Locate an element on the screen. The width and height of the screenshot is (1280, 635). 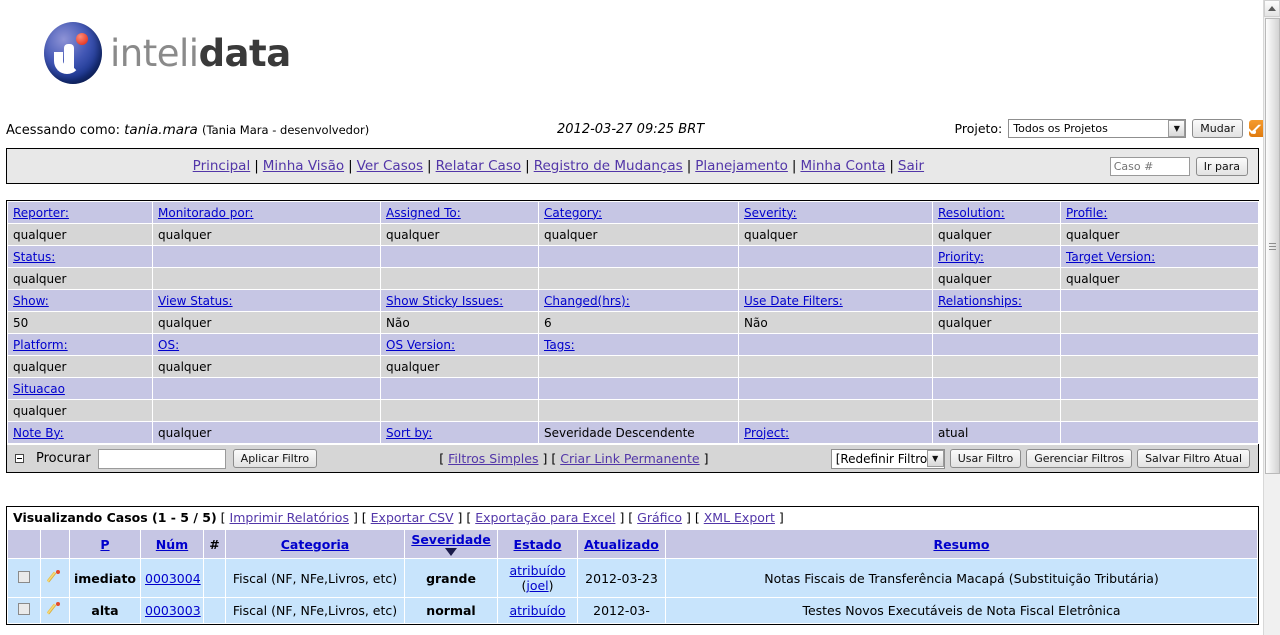
cases-column-categoria: Categoria is located at coordinates (315, 544).